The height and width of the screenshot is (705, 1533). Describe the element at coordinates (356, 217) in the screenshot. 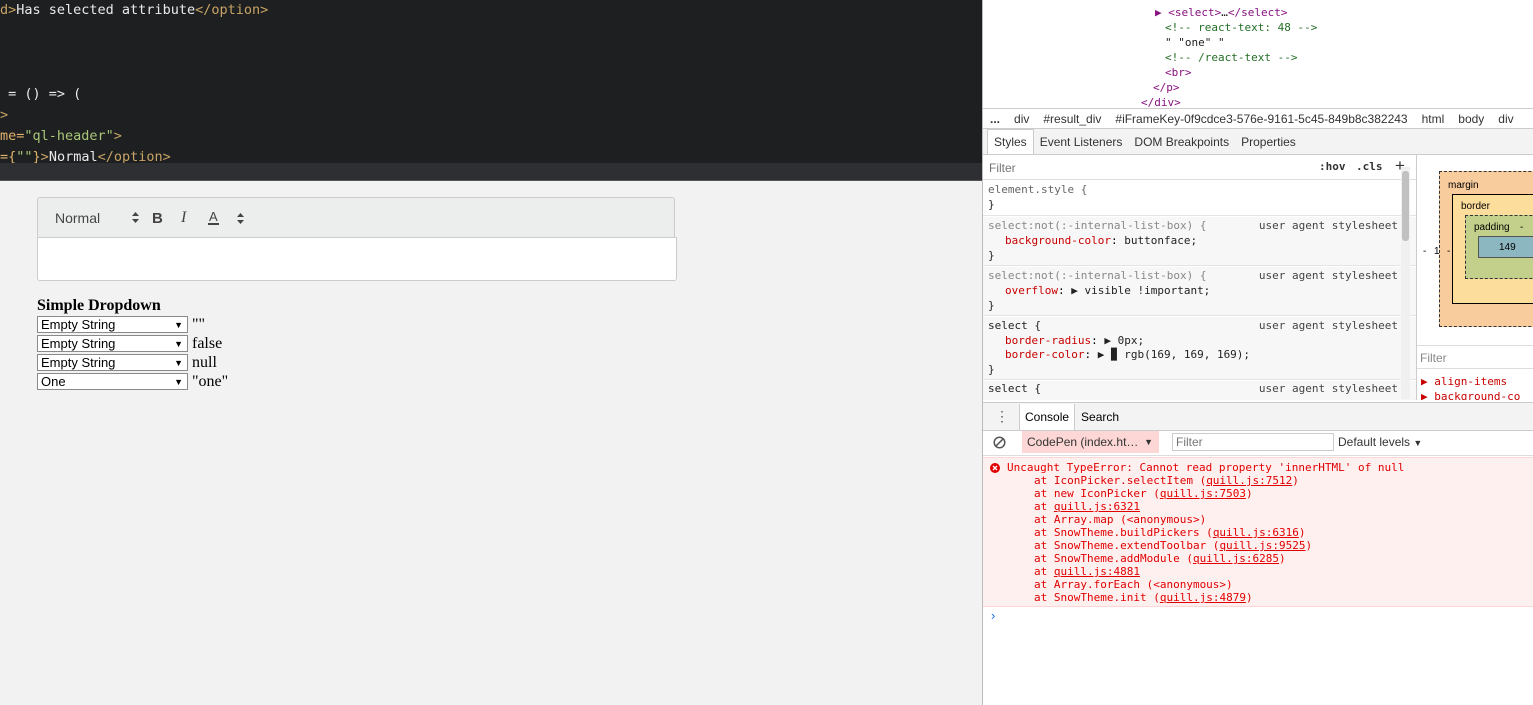

I see `quill-toolbar: Normal B I A` at that location.